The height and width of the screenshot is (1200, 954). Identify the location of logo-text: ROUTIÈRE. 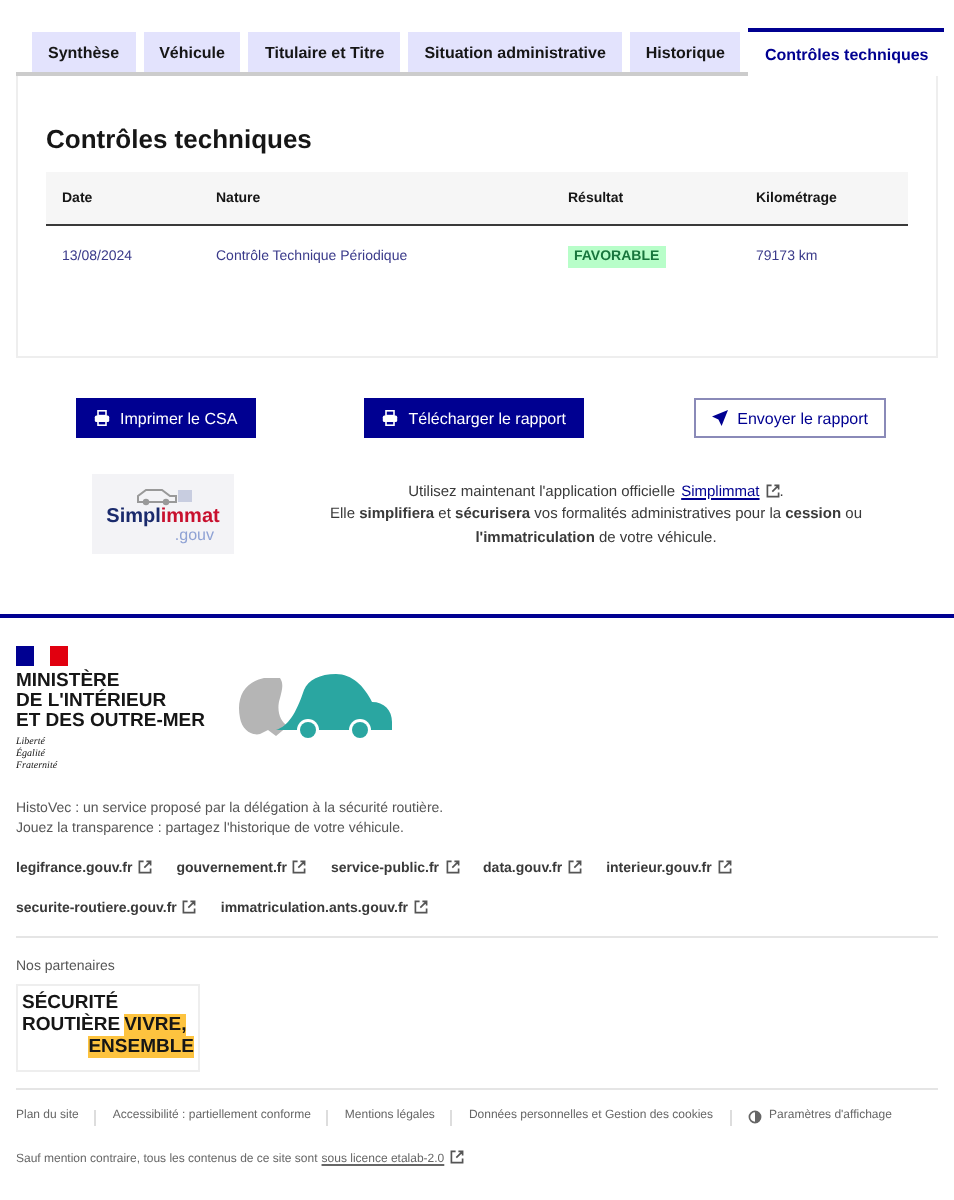
(71, 1025).